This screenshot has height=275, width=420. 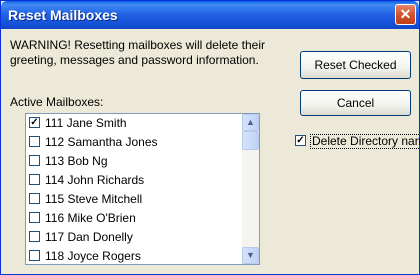 What do you see at coordinates (132, 123) in the screenshot?
I see `list-item: ✓ 111 Jane Smith` at bounding box center [132, 123].